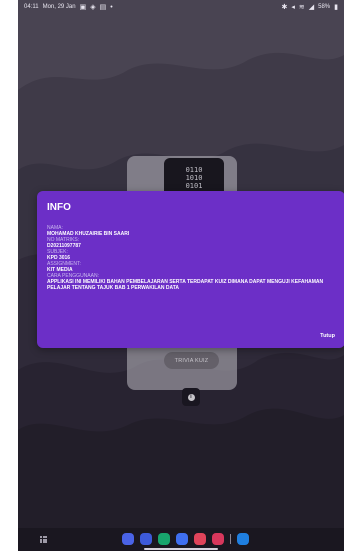  What do you see at coordinates (59, 7) in the screenshot?
I see `date: Mon, 29 Jan` at bounding box center [59, 7].